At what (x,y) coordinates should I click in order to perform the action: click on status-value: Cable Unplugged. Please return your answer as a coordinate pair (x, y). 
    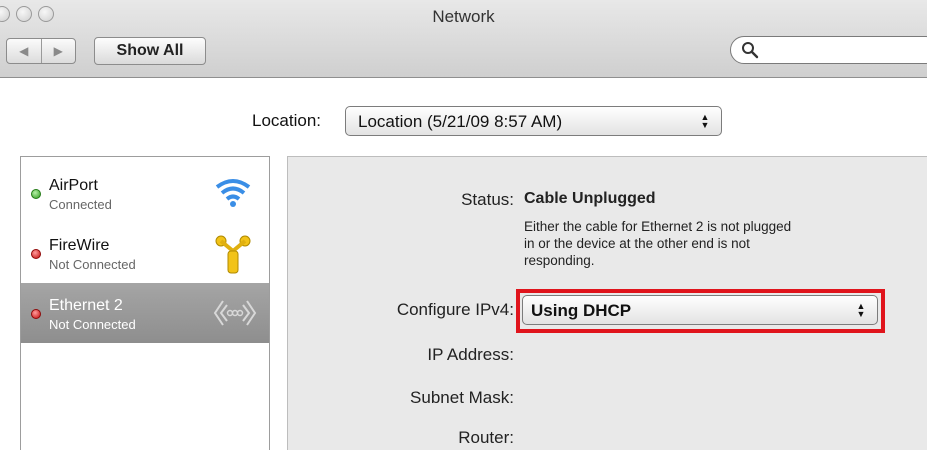
    Looking at the image, I should click on (590, 198).